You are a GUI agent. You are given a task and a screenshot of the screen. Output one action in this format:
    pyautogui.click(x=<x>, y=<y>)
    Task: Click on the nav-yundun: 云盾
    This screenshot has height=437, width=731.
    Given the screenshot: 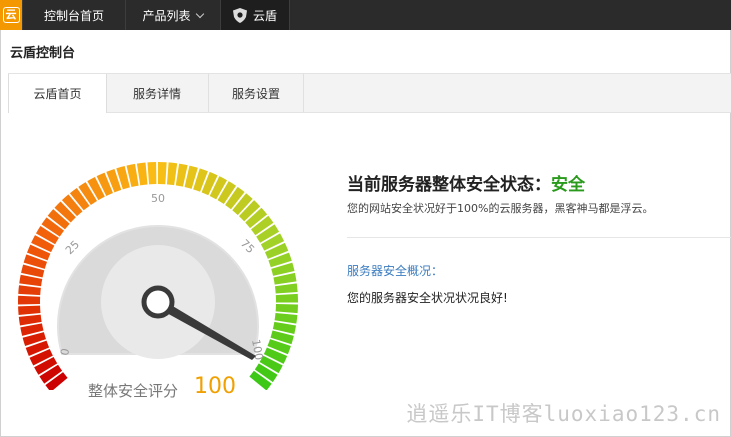 What is the action you would take?
    pyautogui.click(x=255, y=15)
    